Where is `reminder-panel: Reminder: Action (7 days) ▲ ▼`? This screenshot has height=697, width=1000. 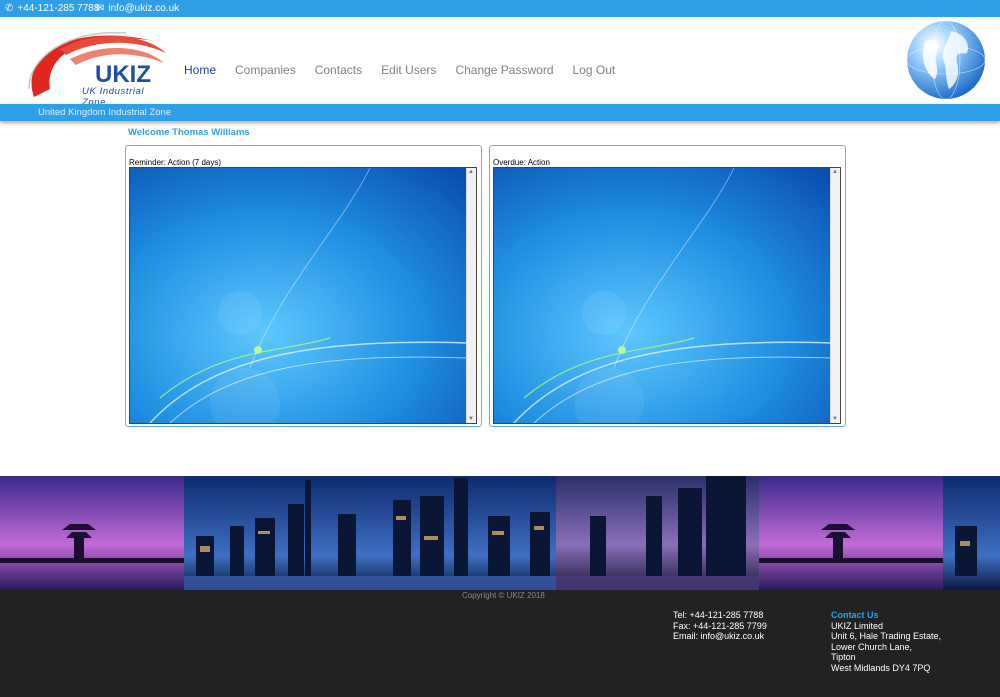 reminder-panel: Reminder: Action (7 days) ▲ ▼ is located at coordinates (303, 286).